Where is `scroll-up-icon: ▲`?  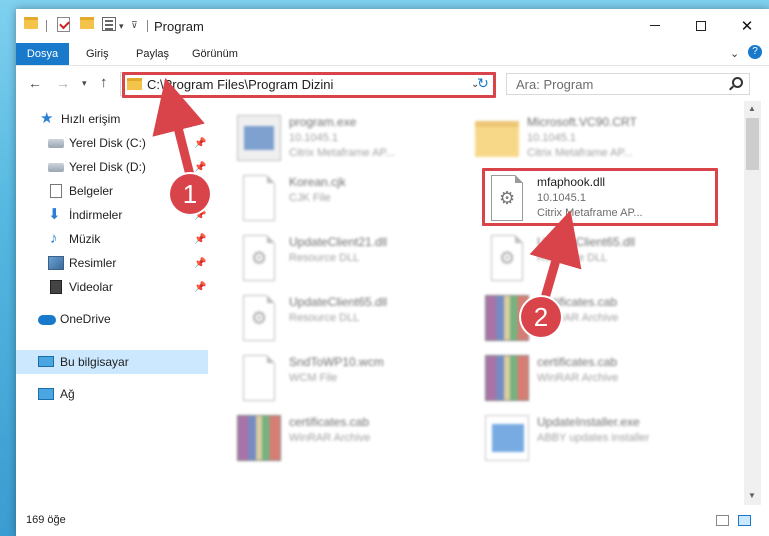
scroll-up-icon: ▲ is located at coordinates (752, 108).